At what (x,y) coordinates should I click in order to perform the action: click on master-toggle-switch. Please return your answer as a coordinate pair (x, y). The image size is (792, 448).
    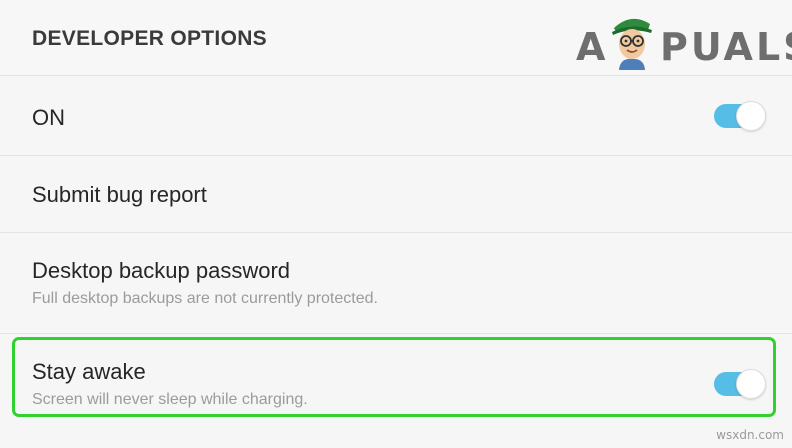
    Looking at the image, I should click on (740, 116).